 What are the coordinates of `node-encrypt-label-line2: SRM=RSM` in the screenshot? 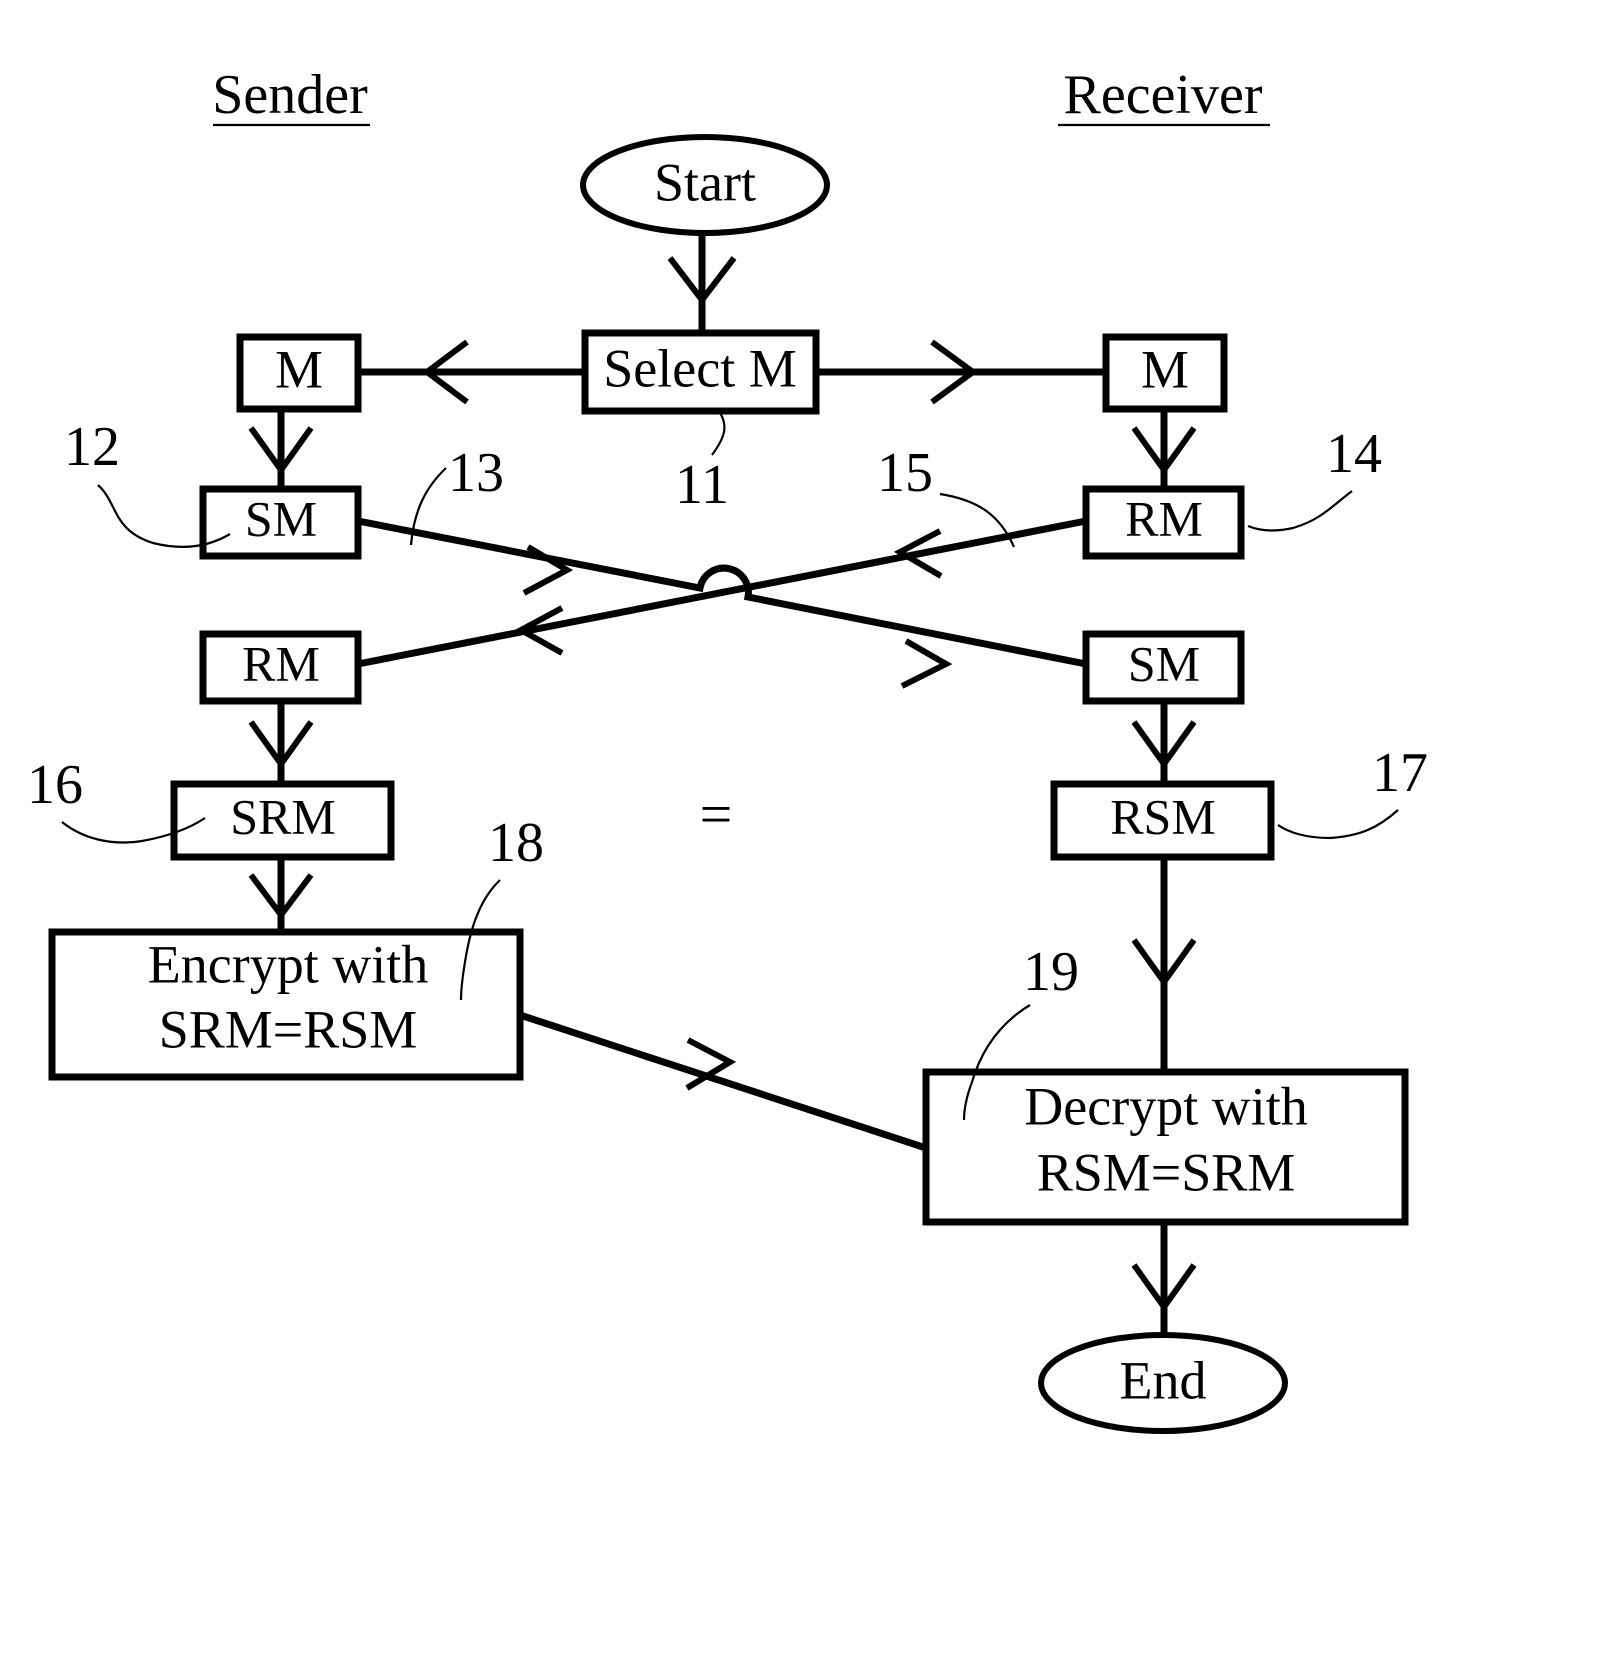 It's located at (288, 1029).